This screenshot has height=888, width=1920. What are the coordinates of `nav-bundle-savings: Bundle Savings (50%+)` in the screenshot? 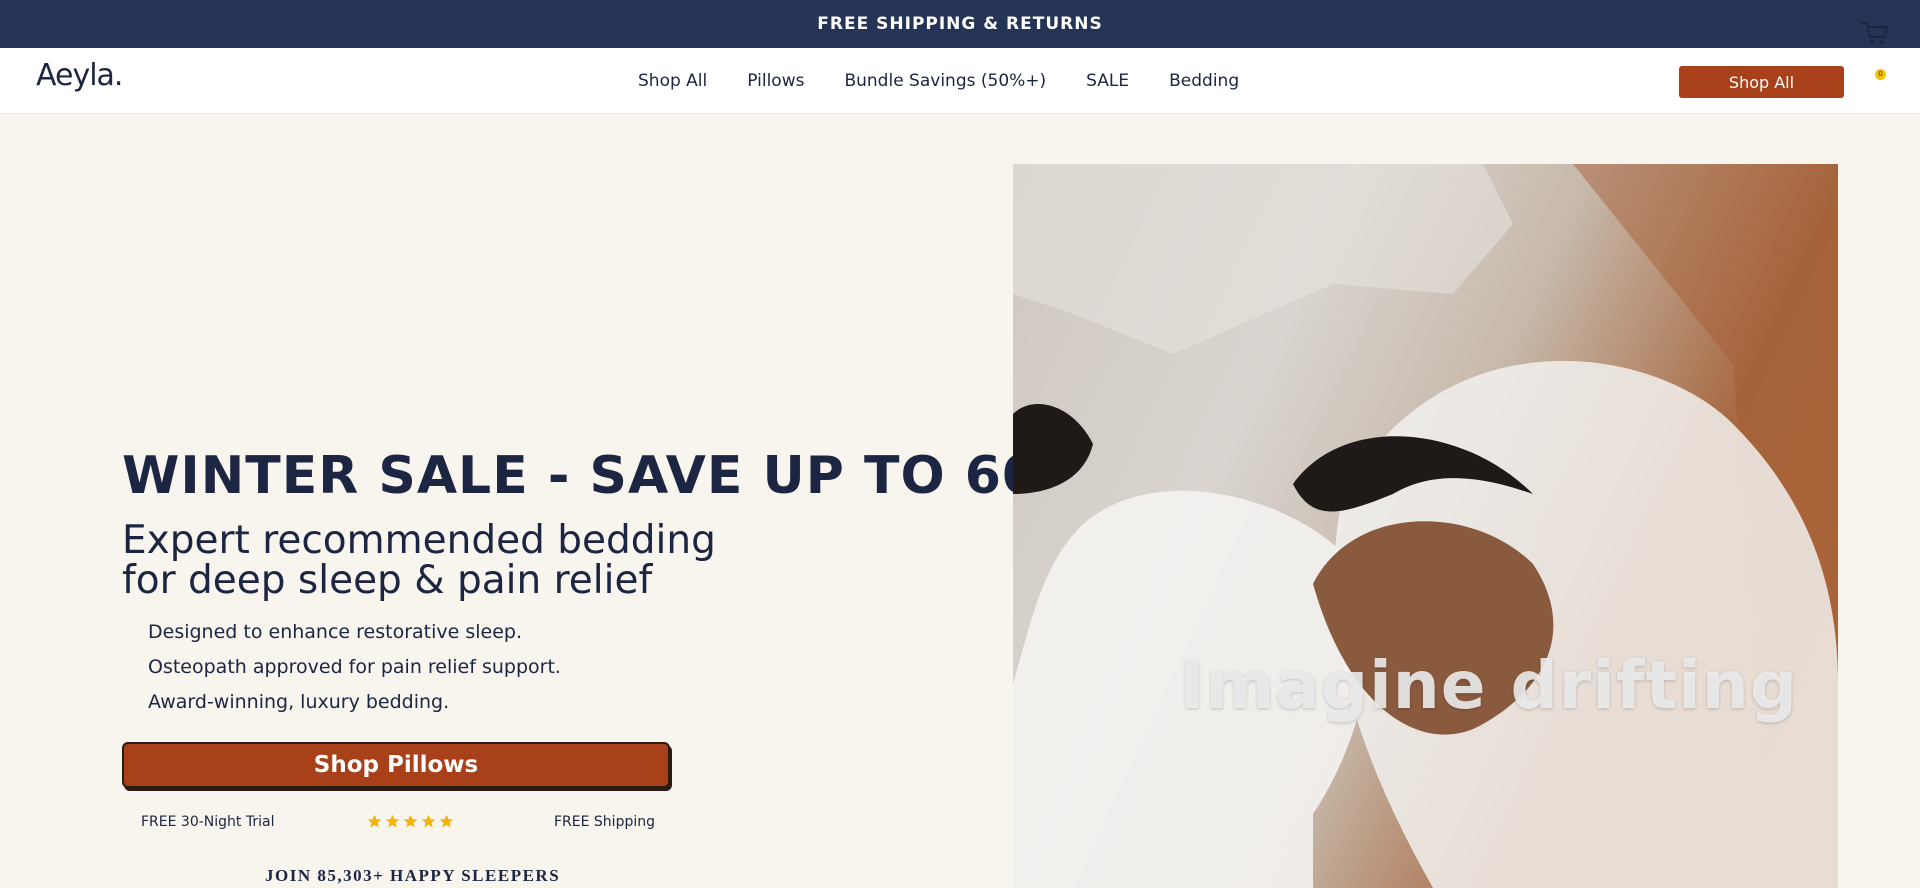 It's located at (945, 81).